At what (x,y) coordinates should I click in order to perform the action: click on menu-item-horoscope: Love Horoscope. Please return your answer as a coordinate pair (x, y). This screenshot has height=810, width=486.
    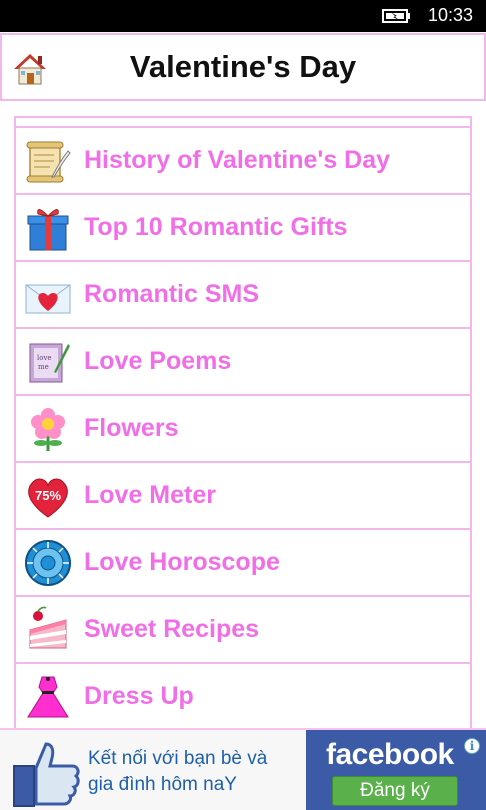
    Looking at the image, I should click on (243, 561).